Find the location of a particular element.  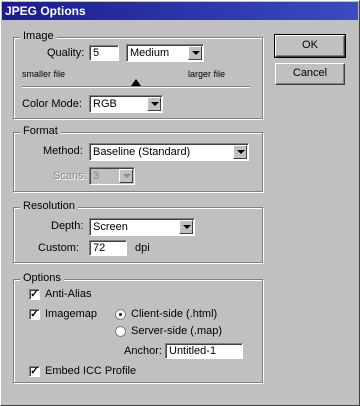

scans-value: 3 is located at coordinates (96, 176).